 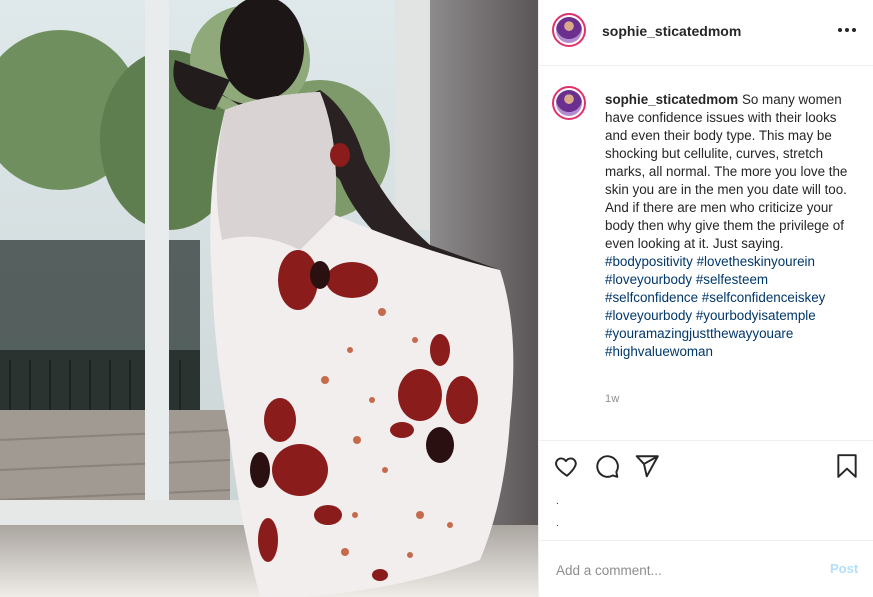 I want to click on more-options-icon, so click(x=847, y=30).